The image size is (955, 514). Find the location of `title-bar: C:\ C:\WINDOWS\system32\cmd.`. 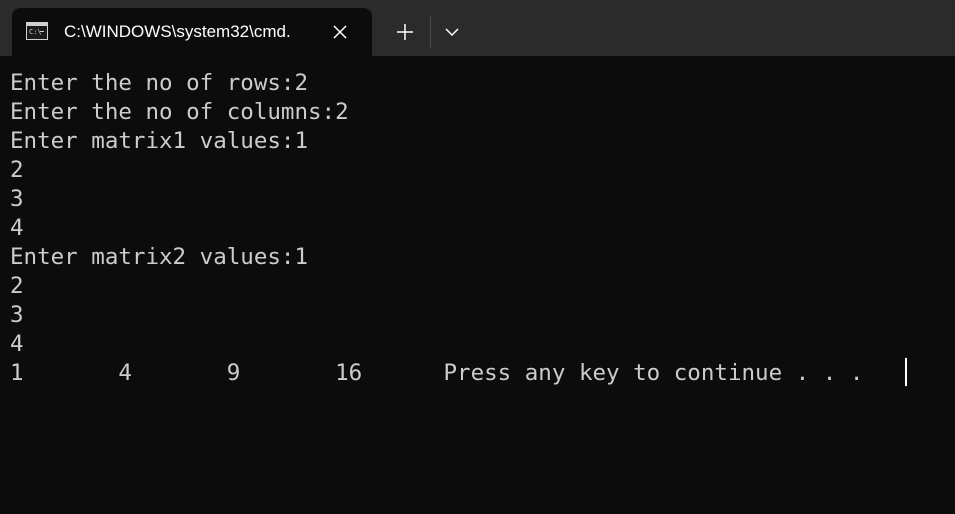

title-bar: C:\ C:\WINDOWS\system32\cmd. is located at coordinates (477, 28).